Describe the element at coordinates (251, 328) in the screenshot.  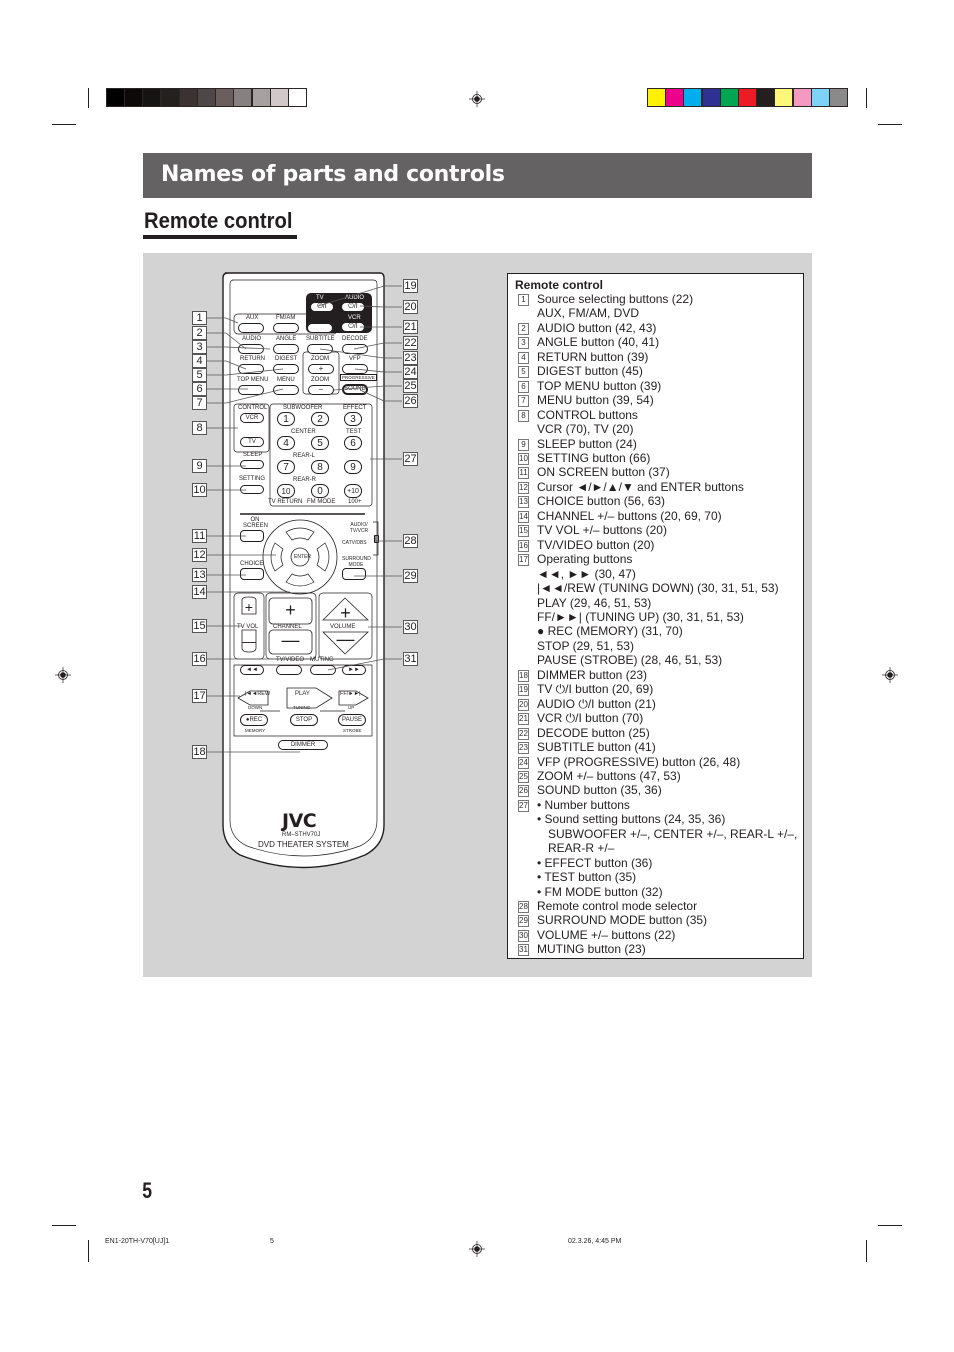
I see `aux-button` at that location.